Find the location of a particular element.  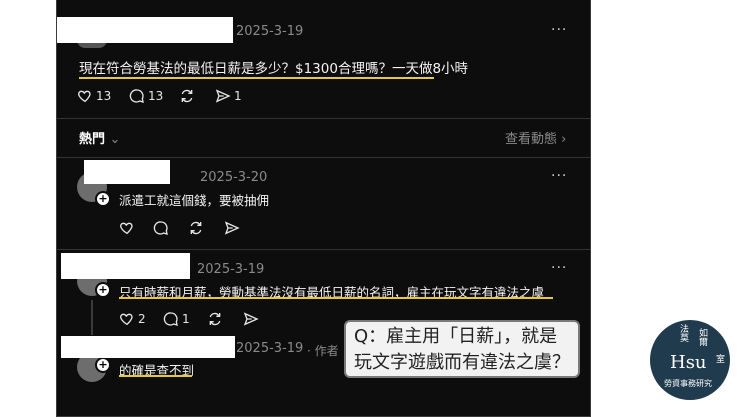

sort-dropdown: 熱門 ⌄ is located at coordinates (99, 137).